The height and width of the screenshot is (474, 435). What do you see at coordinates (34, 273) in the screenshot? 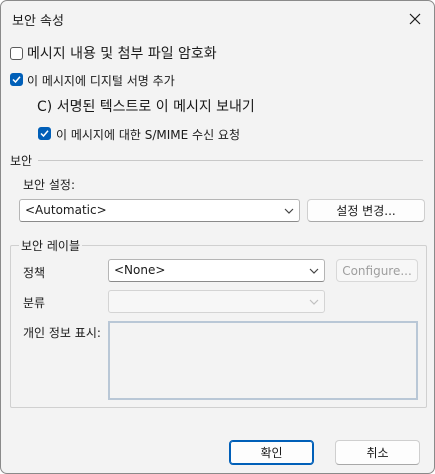
I see `policy-label: 정책` at bounding box center [34, 273].